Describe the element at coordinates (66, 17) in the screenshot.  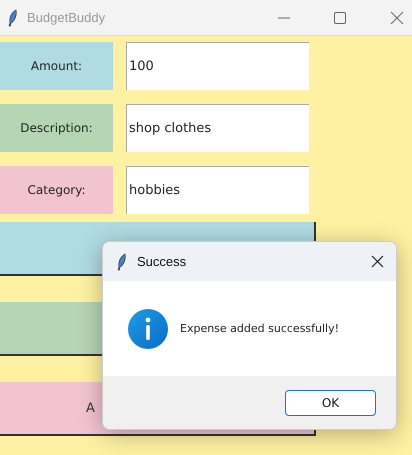
I see `window-title: BudgetBuddy` at that location.